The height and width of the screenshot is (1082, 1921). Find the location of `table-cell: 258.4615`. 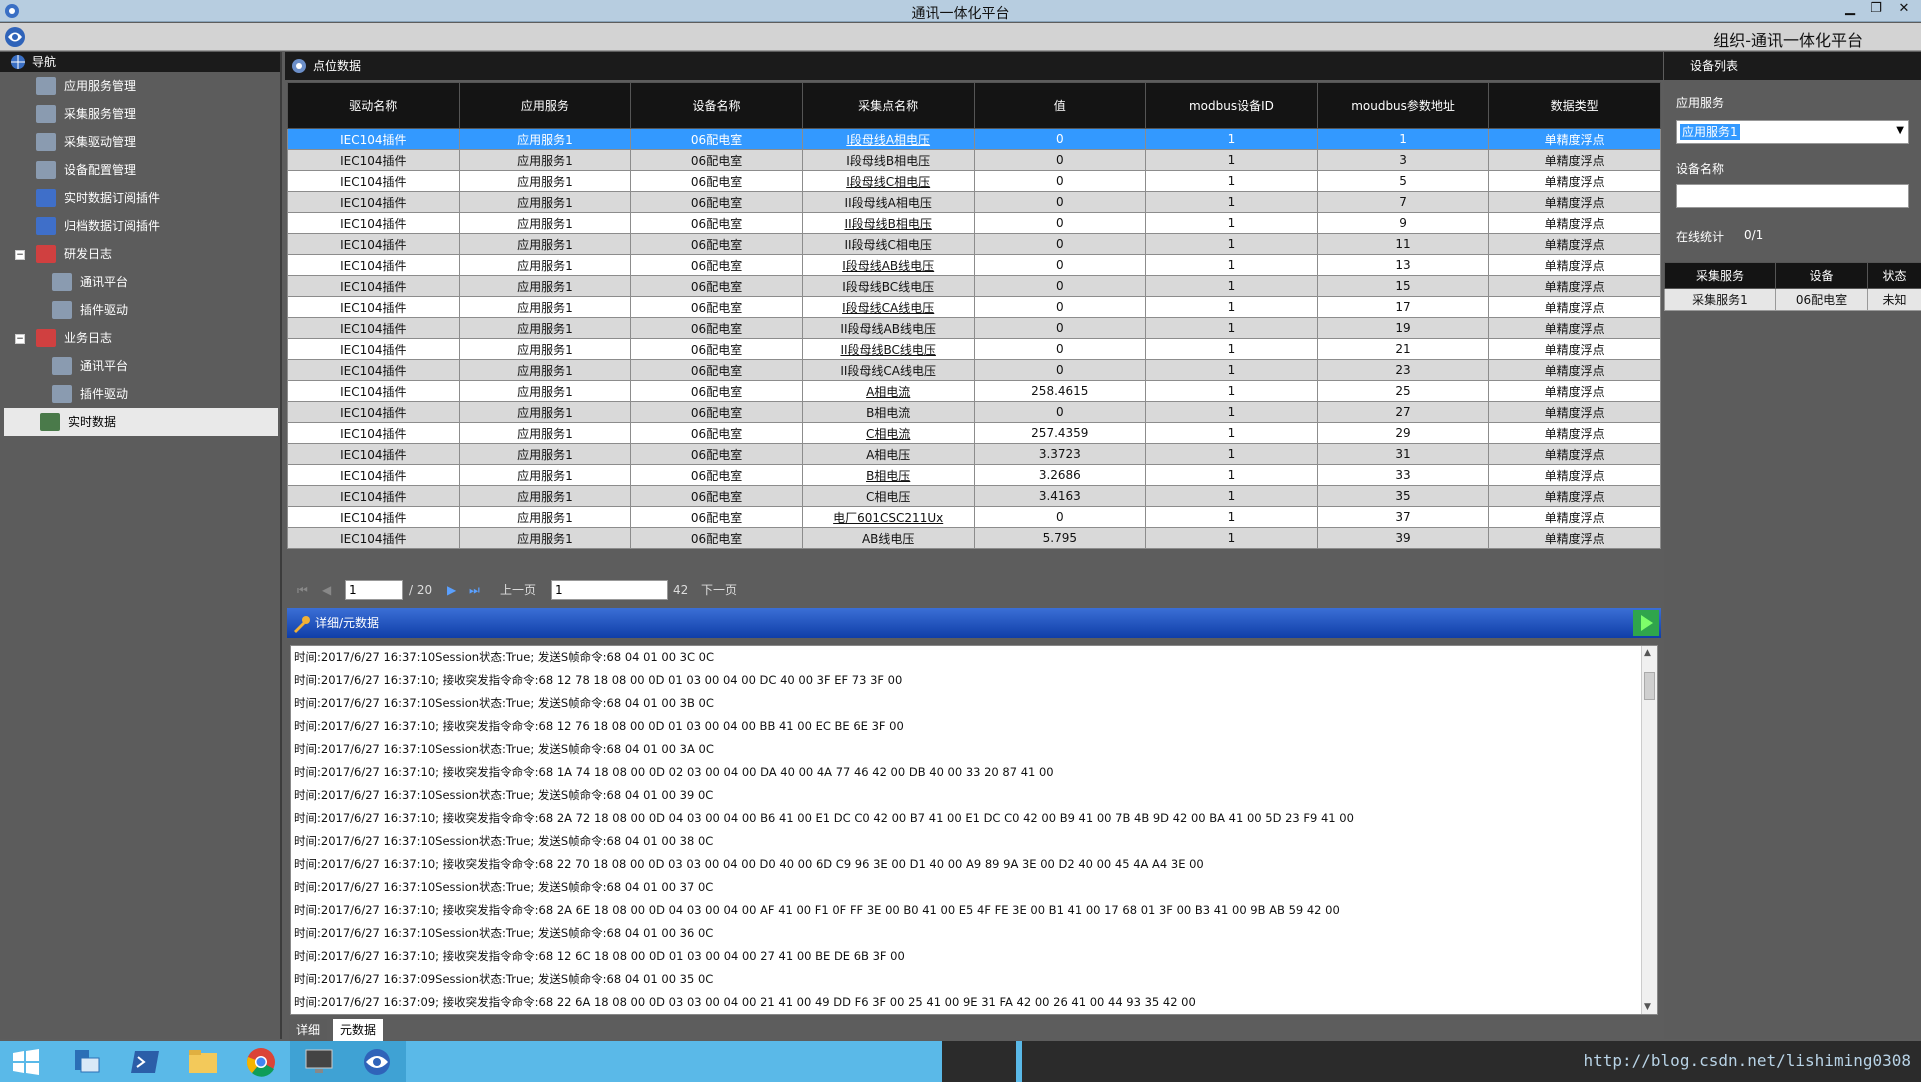

table-cell: 258.4615 is located at coordinates (1060, 391).